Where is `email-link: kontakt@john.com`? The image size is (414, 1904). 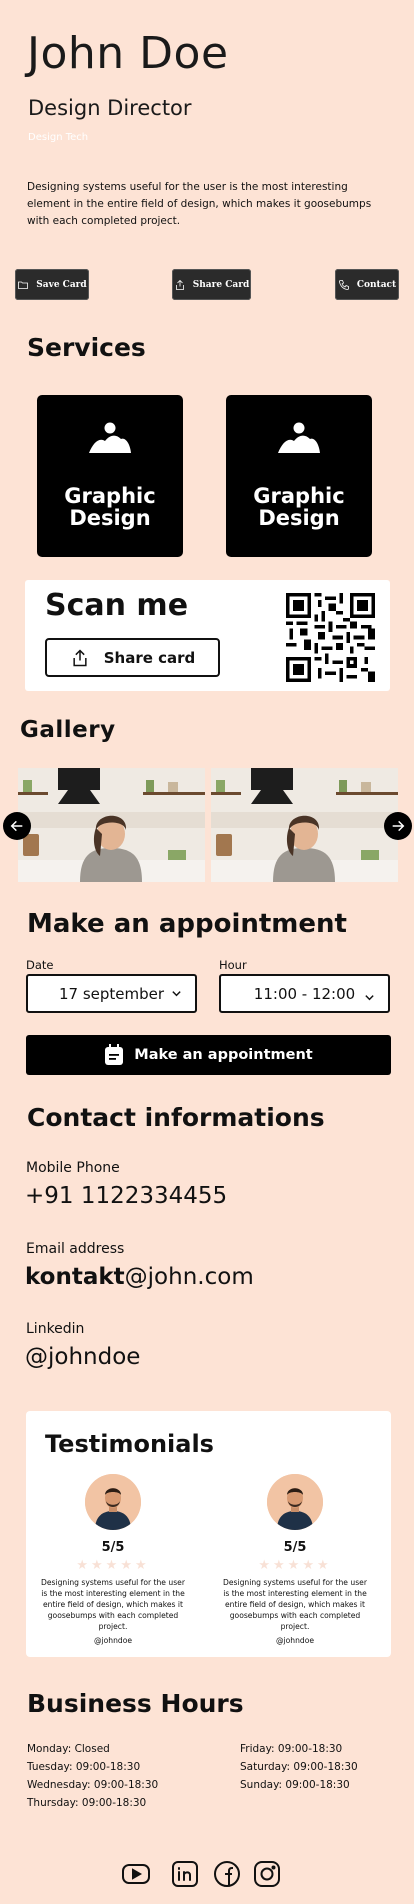 email-link: kontakt@john.com is located at coordinates (139, 1277).